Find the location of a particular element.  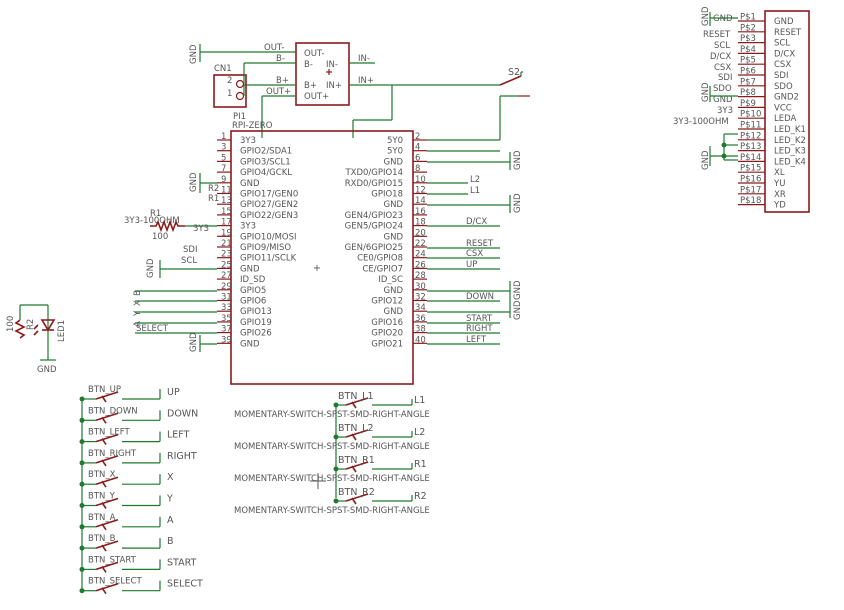

pi-left-pin-name-15: GPIO22/GEN3 is located at coordinates (269, 216).